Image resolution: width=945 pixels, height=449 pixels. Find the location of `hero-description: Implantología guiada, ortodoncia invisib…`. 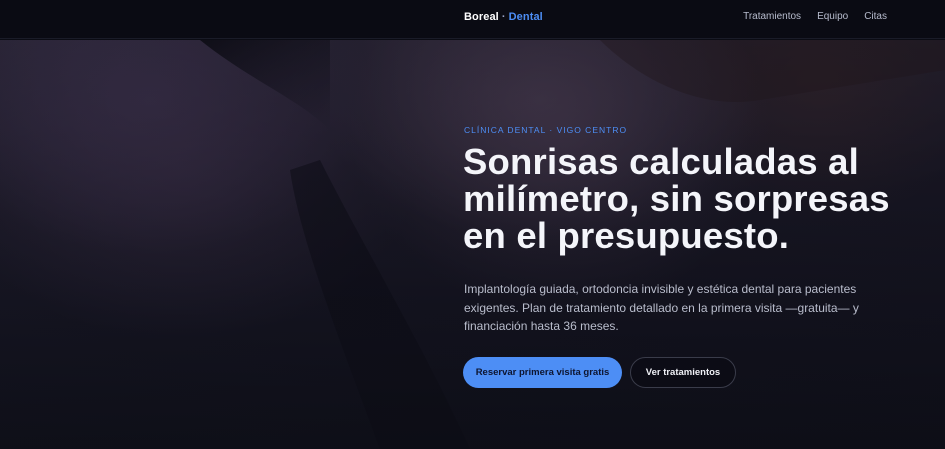

hero-description: Implantología guiada, ortodoncia invisib… is located at coordinates (661, 307).